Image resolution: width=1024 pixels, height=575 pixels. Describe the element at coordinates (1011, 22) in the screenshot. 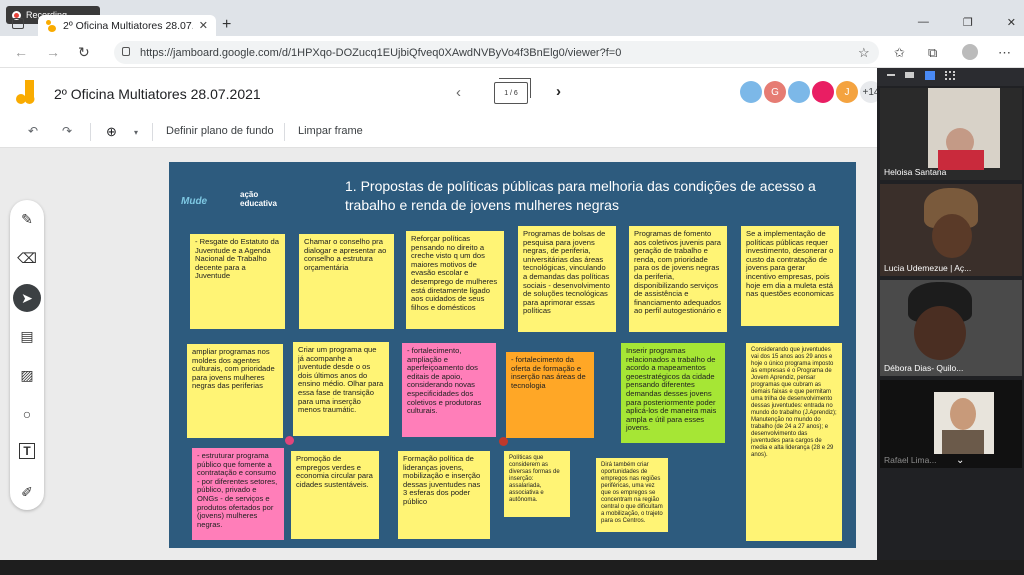

I see `close-window-icon: ✕` at that location.